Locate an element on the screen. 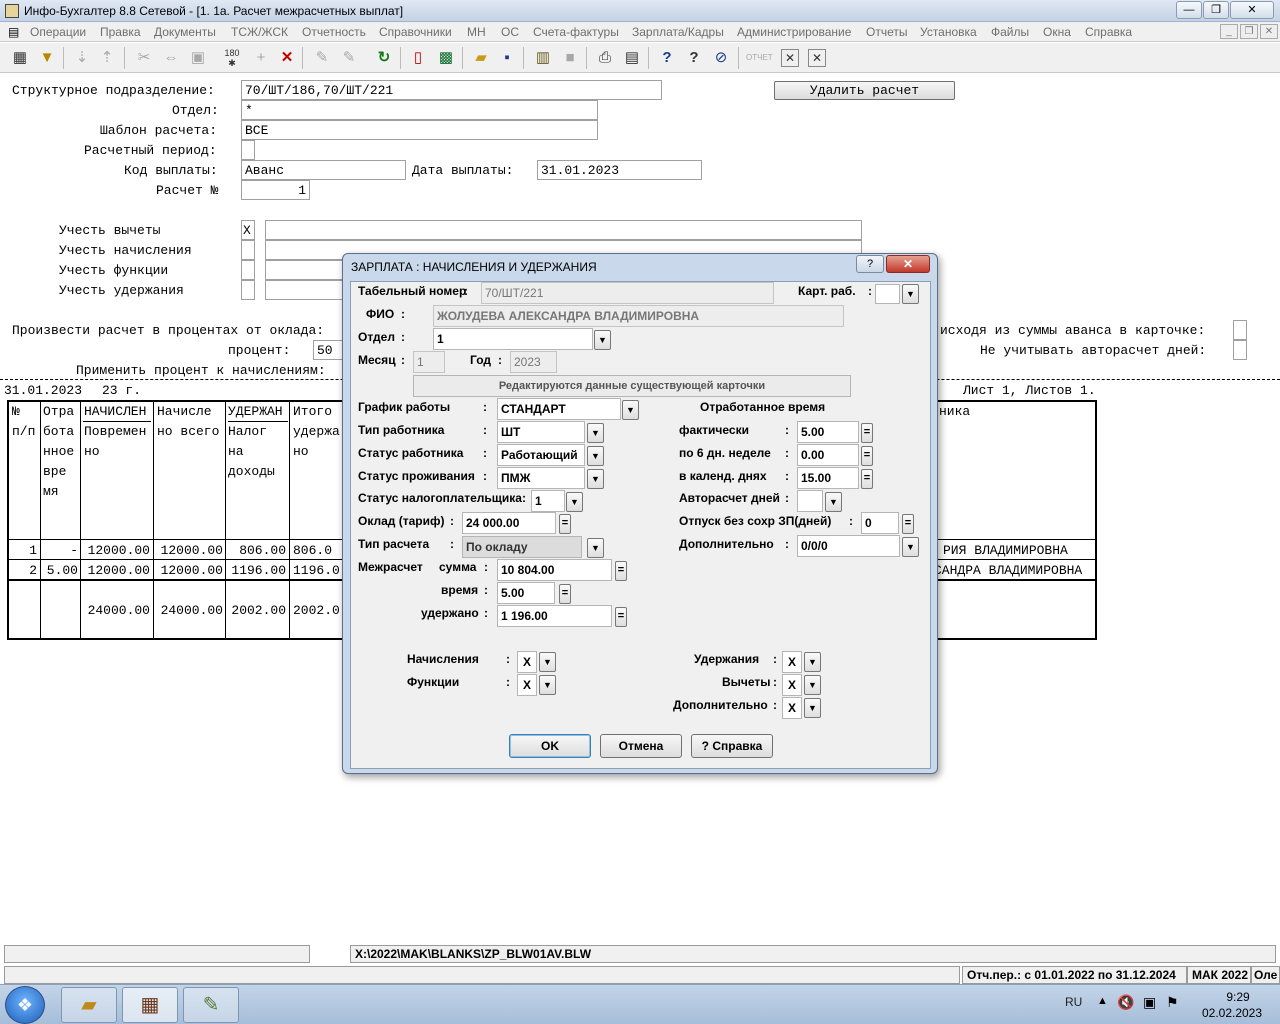  mezh-sum-field: 10 804.00 is located at coordinates (554, 570).